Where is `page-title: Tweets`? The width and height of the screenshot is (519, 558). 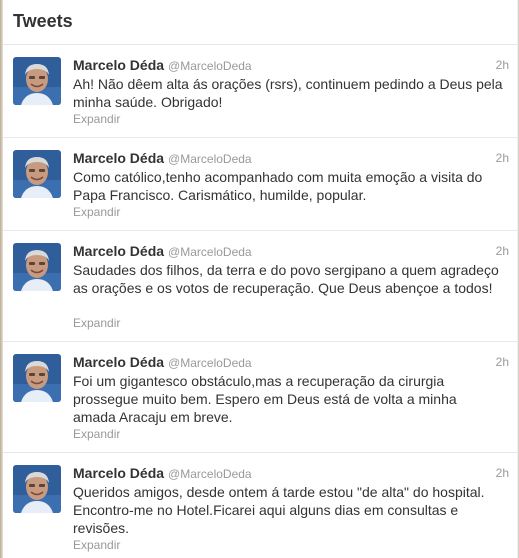
page-title: Tweets is located at coordinates (43, 21).